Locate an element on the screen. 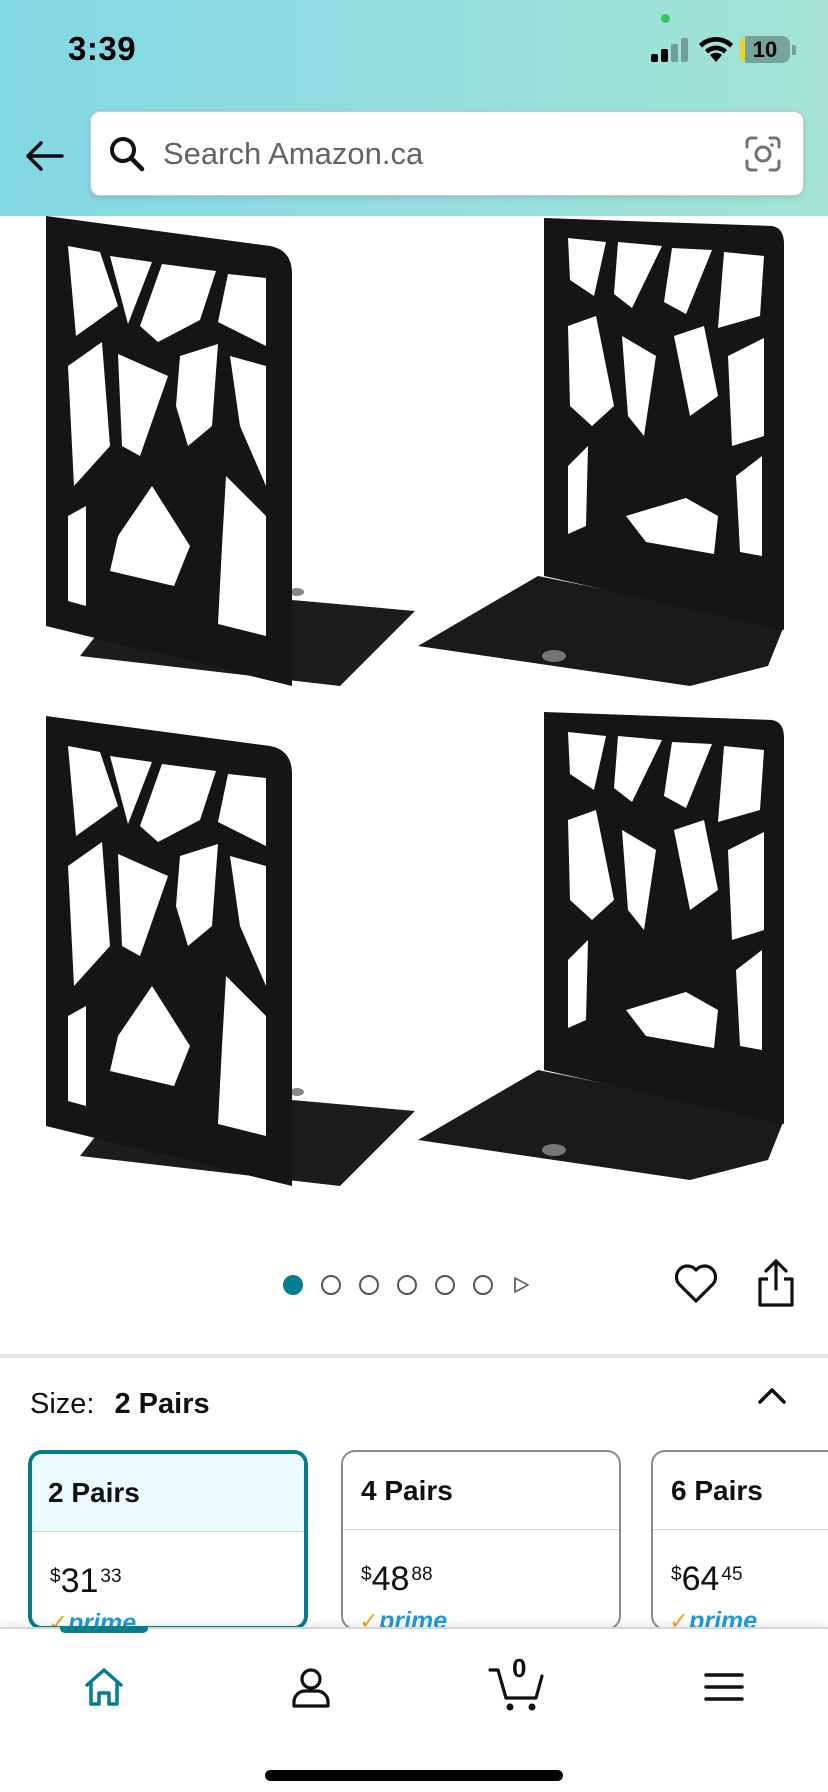 Image resolution: width=828 pixels, height=1792 pixels. menu-icon is located at coordinates (724, 1687).